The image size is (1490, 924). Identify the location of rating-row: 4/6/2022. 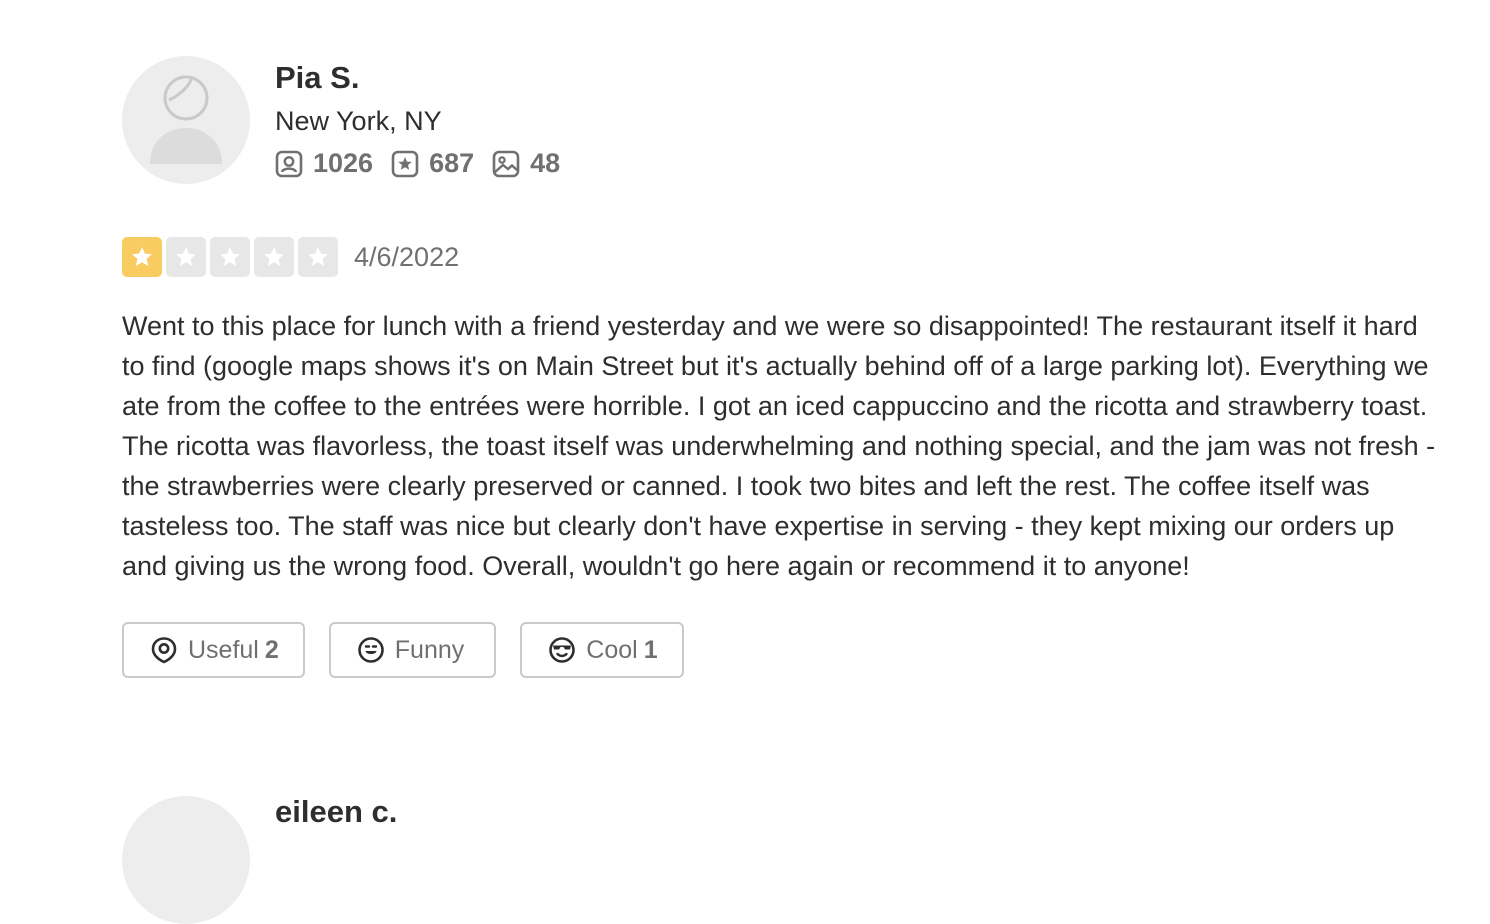
(782, 257).